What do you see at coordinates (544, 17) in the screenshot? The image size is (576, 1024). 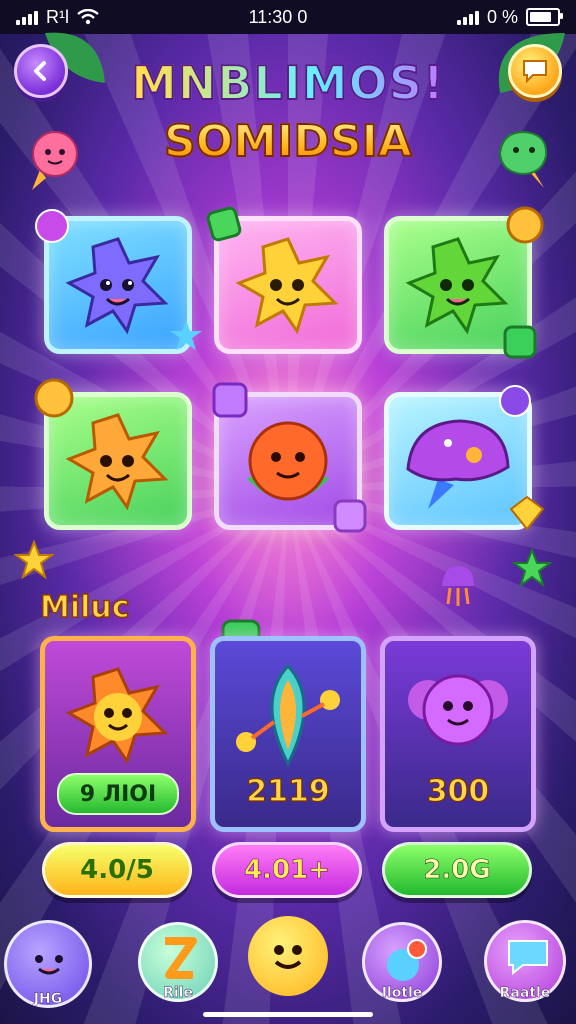 I see `battery-icon` at bounding box center [544, 17].